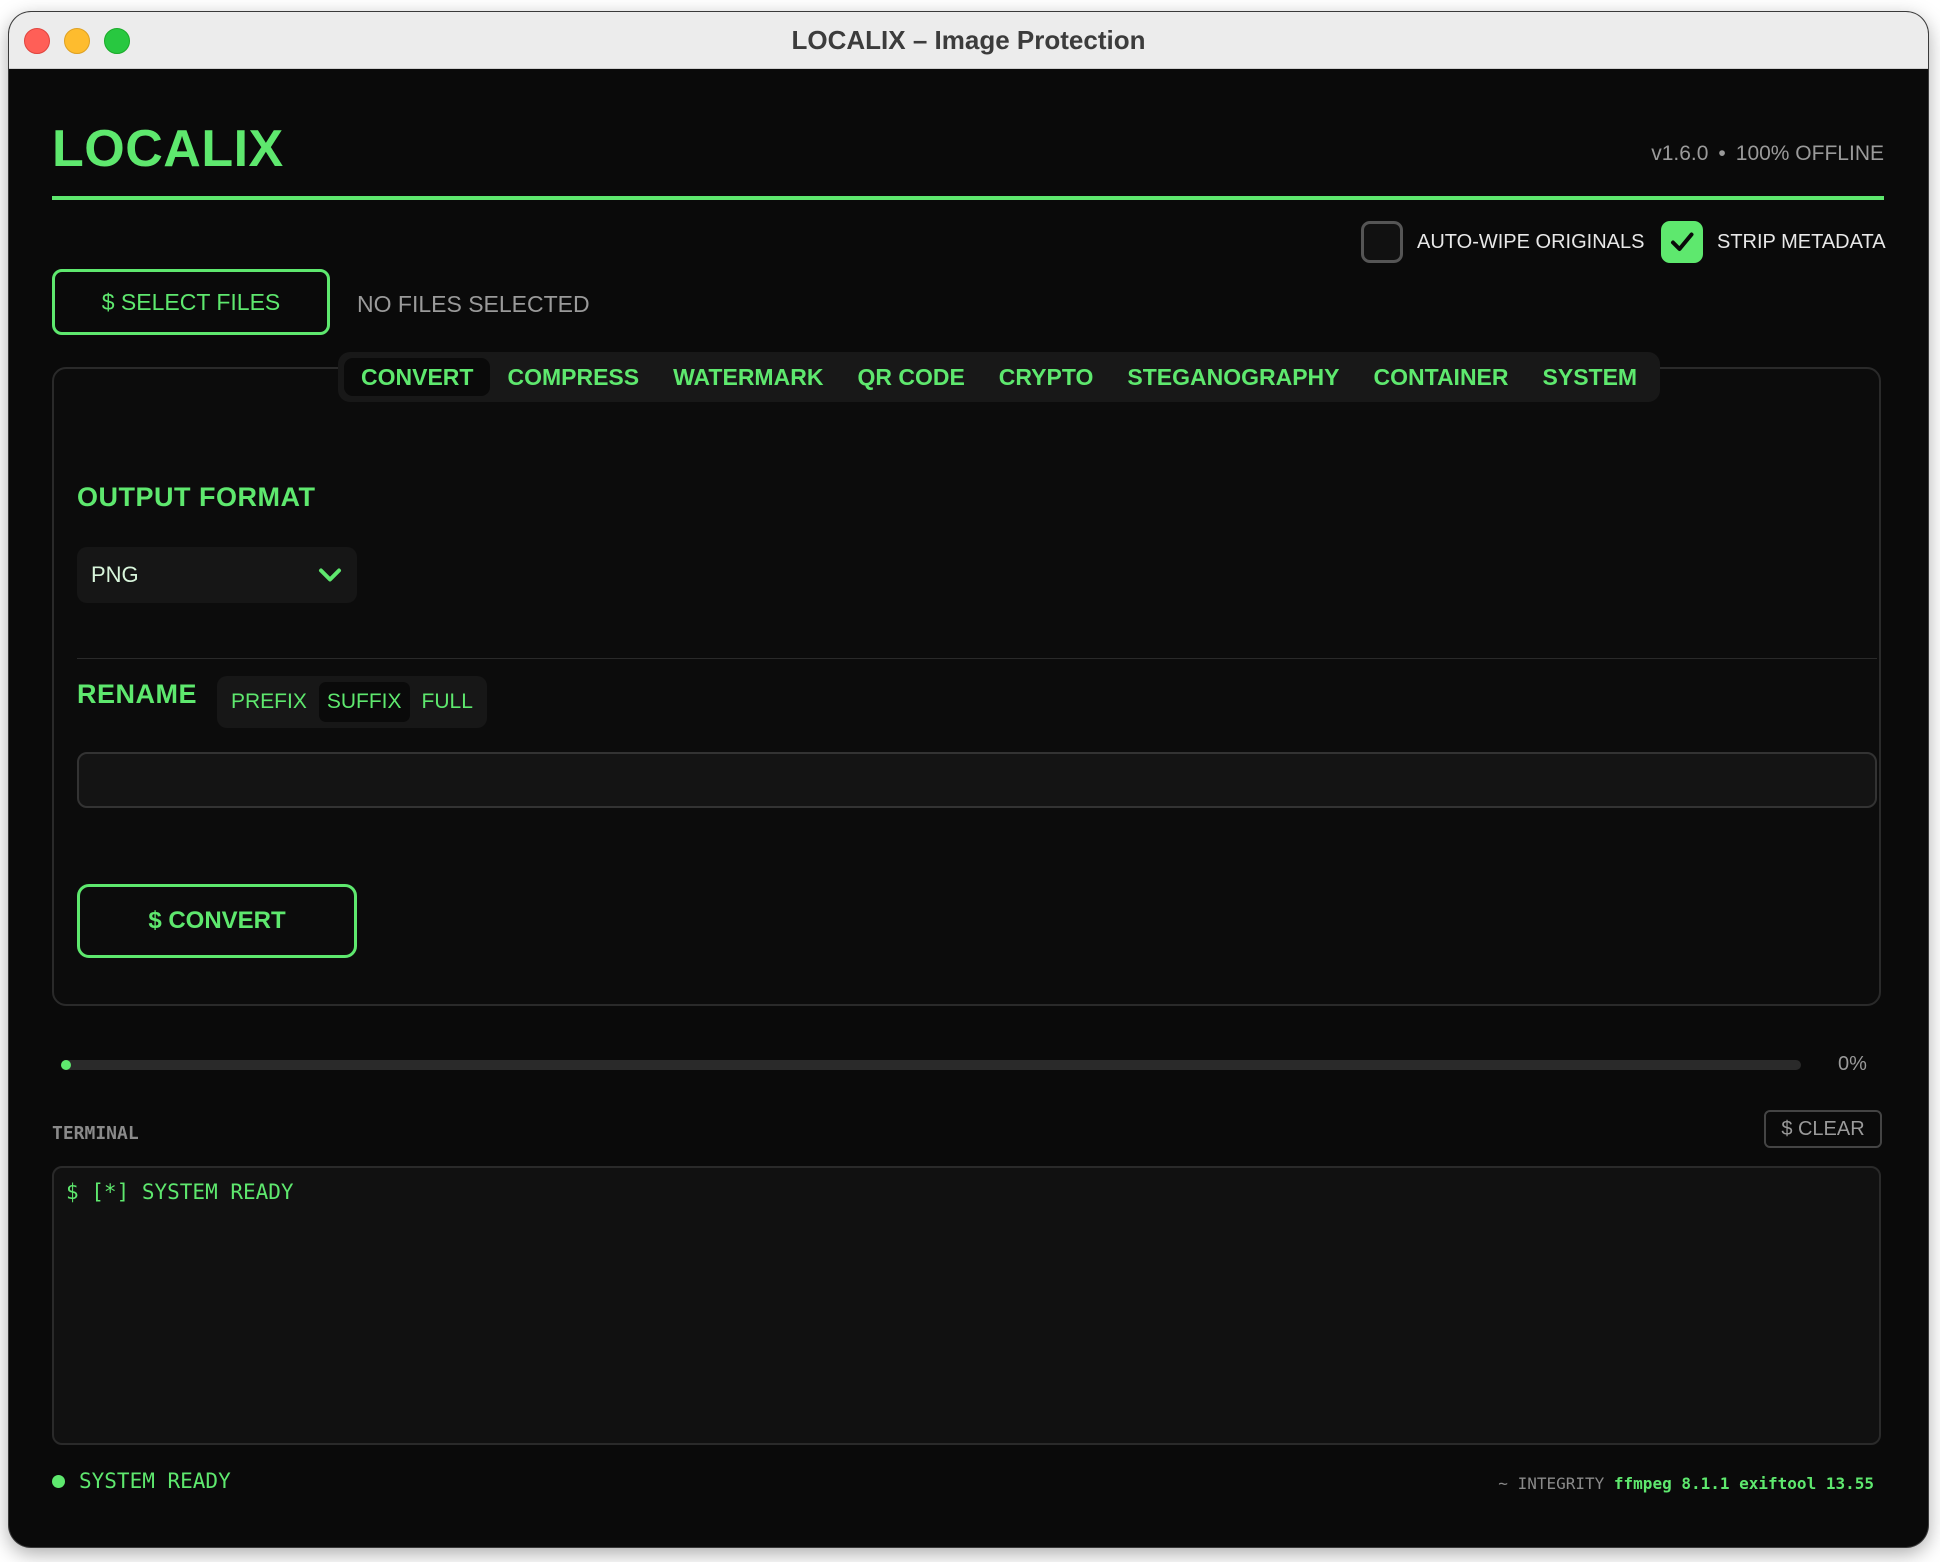 This screenshot has height=1562, width=1940. I want to click on terminal-label: TERMINAL, so click(95, 1133).